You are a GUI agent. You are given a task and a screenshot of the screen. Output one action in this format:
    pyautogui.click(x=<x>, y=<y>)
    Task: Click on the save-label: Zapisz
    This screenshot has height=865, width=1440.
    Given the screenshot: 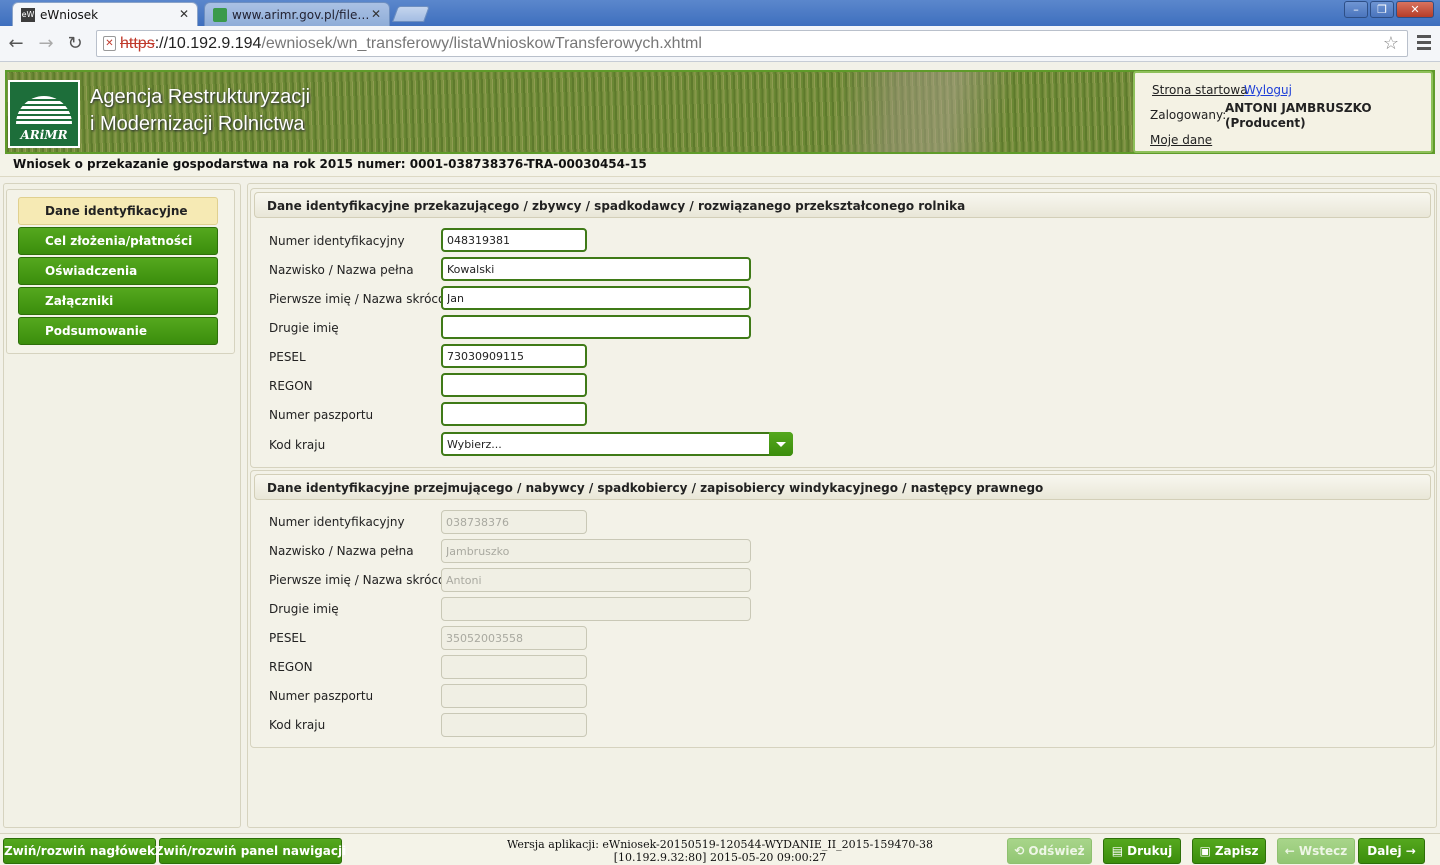 What is the action you would take?
    pyautogui.click(x=1236, y=851)
    